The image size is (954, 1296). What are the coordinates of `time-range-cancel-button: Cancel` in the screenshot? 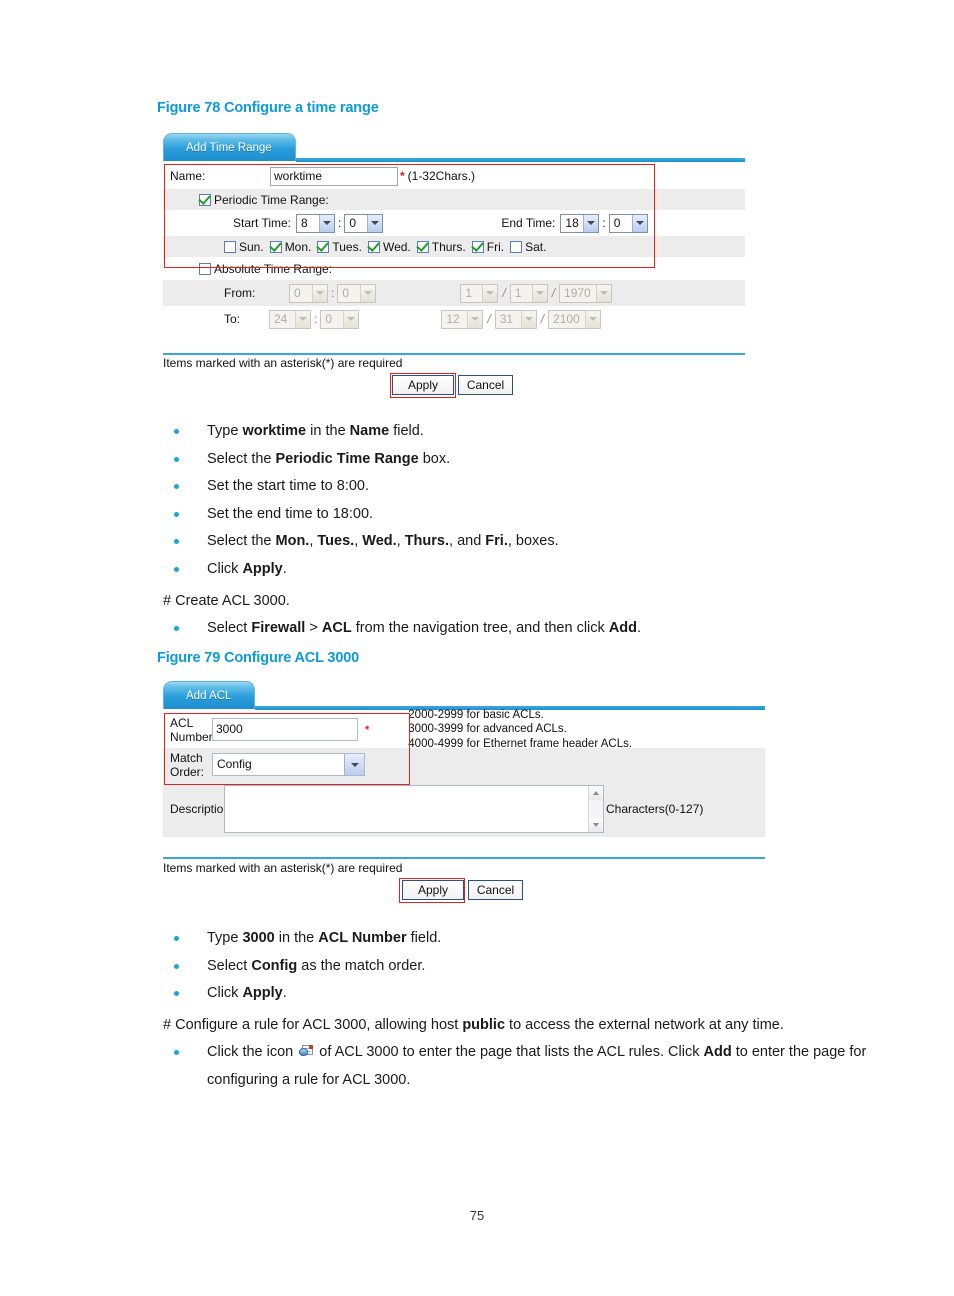 It's located at (485, 385).